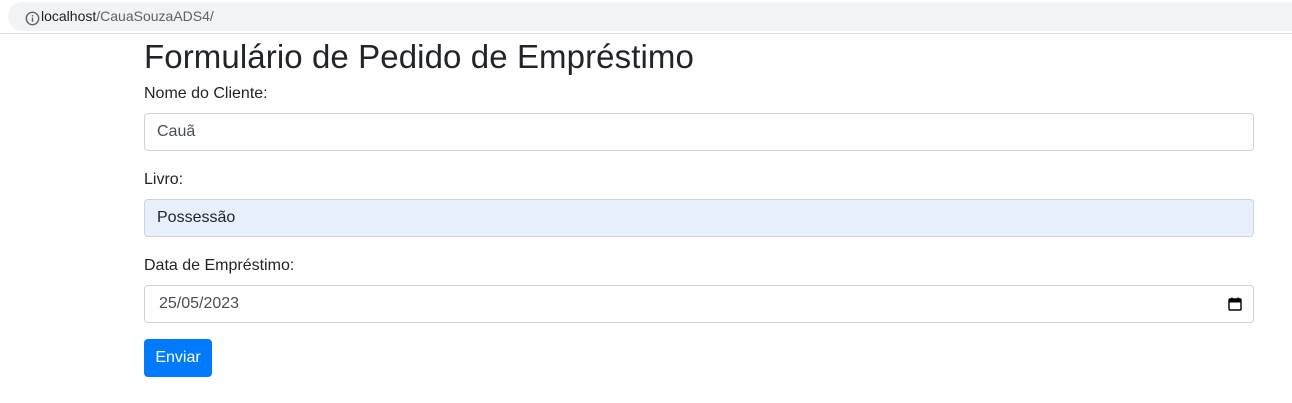 This screenshot has width=1292, height=403. Describe the element at coordinates (32, 18) in the screenshot. I see `info-icon` at that location.